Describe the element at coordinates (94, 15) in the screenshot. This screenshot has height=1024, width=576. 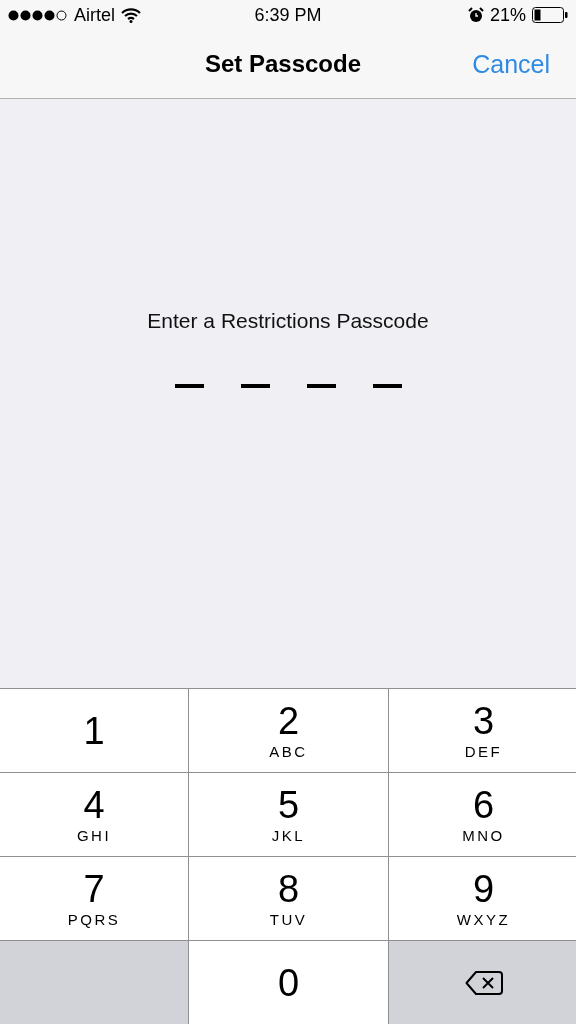
I see `carrier-name: Airtel` at that location.